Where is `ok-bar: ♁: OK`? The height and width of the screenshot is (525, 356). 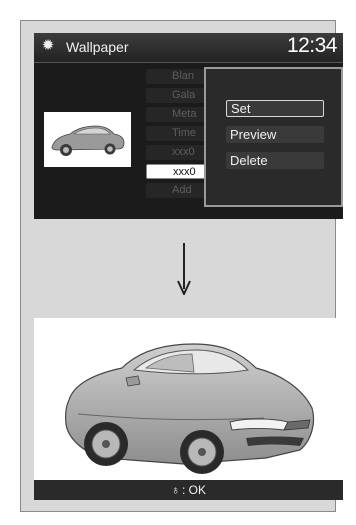 ok-bar: ♁: OK is located at coordinates (188, 490).